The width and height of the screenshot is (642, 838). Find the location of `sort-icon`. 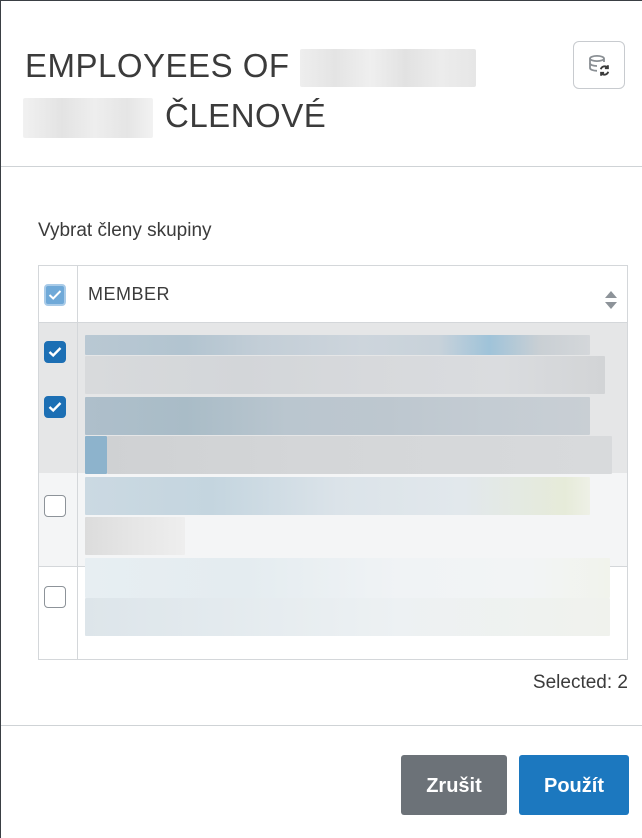

sort-icon is located at coordinates (611, 300).